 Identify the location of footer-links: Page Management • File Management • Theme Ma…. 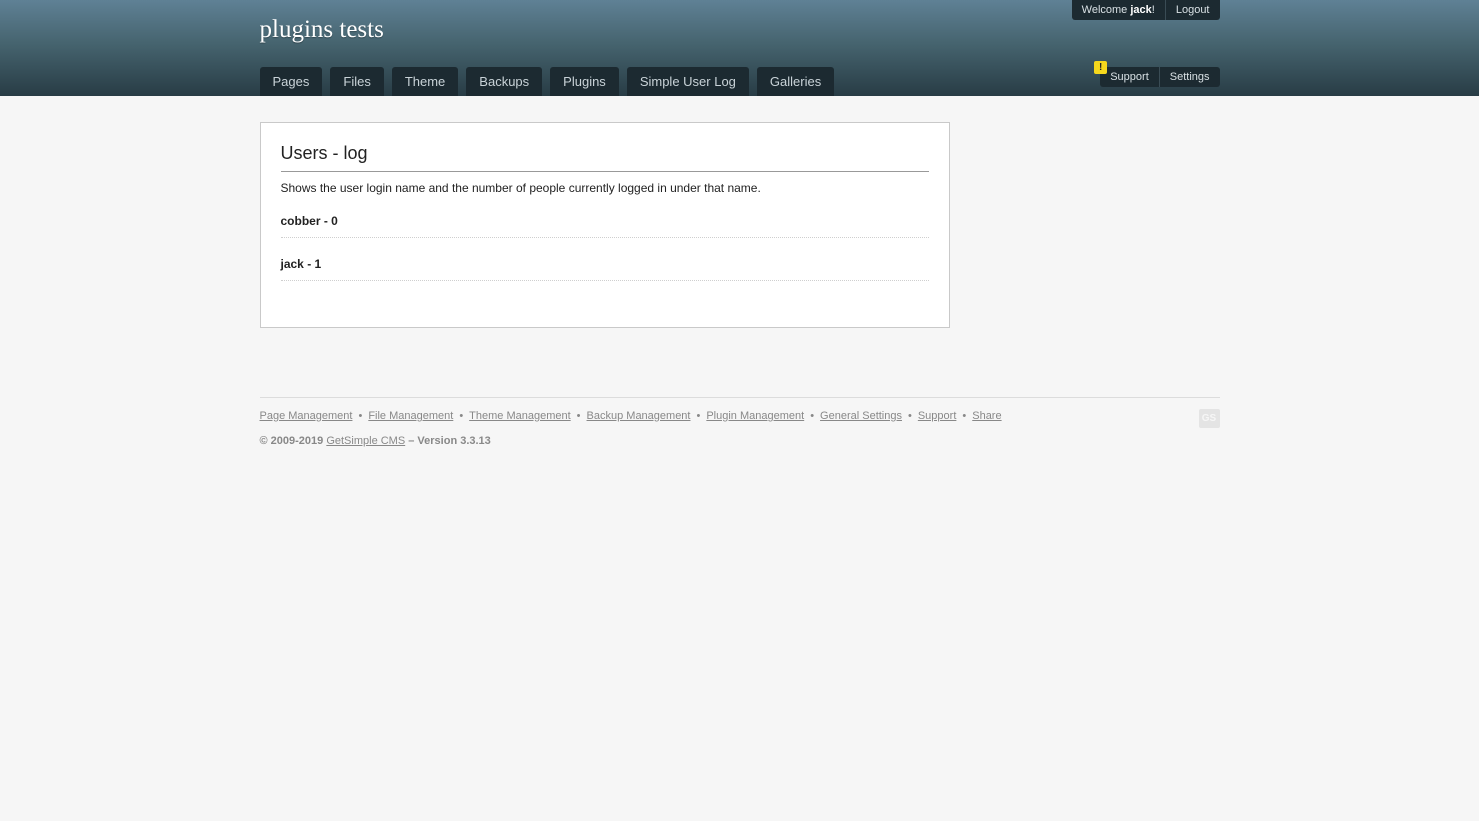
(740, 416).